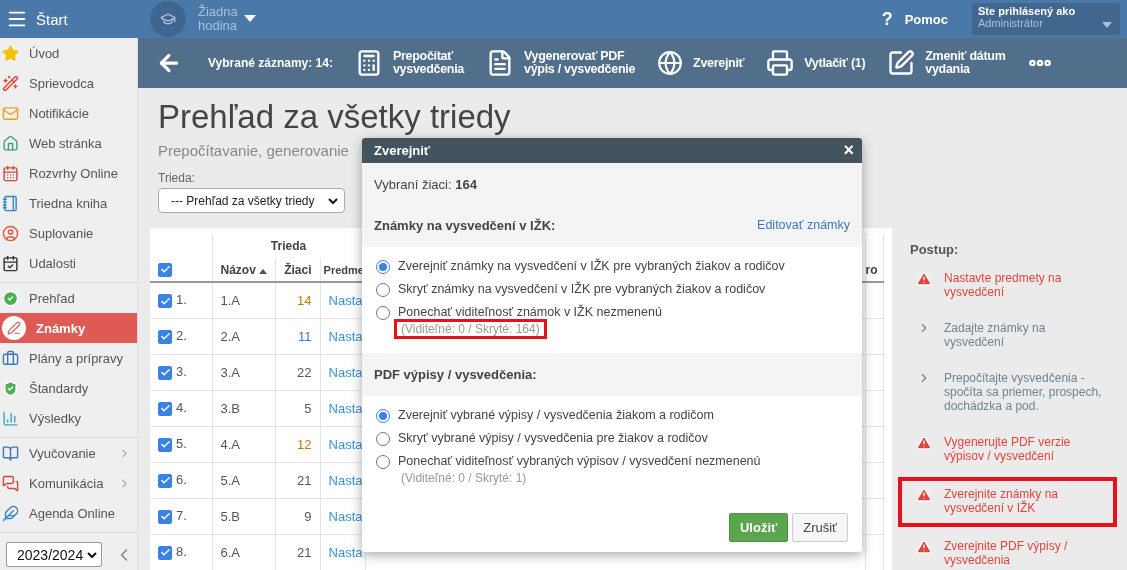  Describe the element at coordinates (68, 418) in the screenshot. I see `sidebar-item: Výsledky` at that location.